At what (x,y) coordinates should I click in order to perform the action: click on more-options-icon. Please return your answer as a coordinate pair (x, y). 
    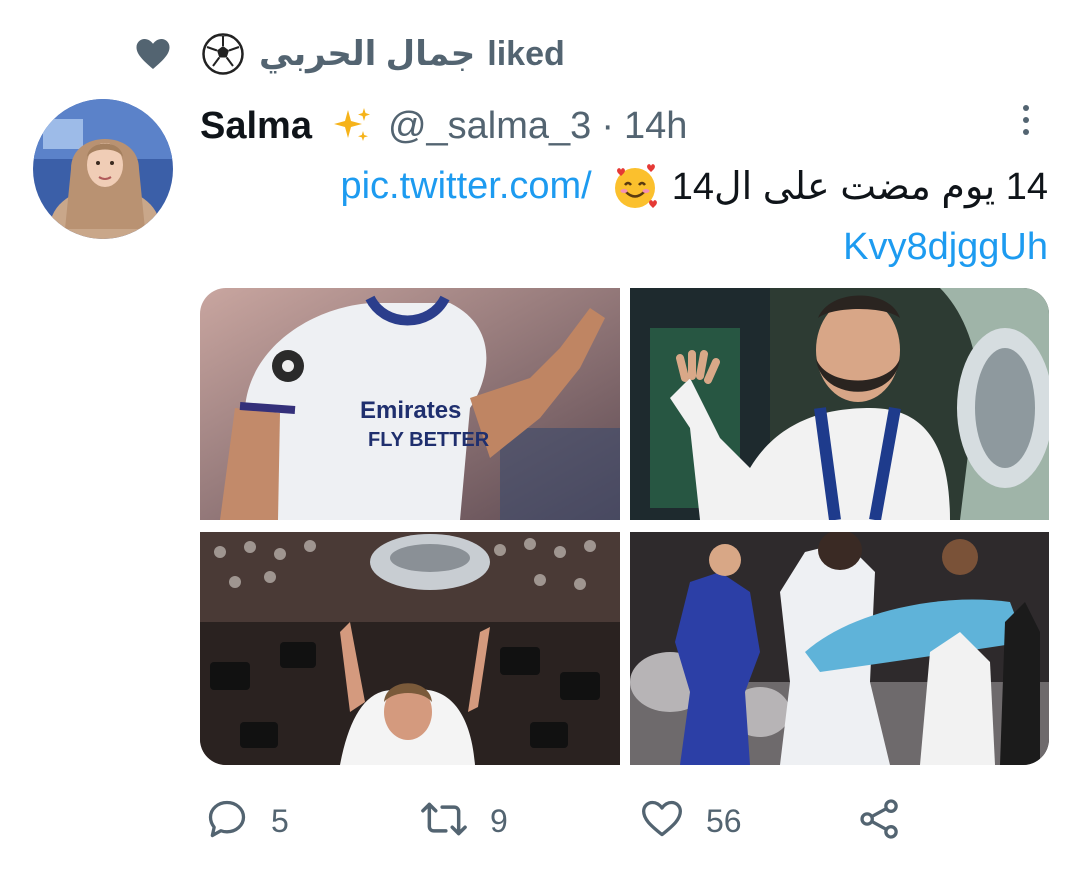
    Looking at the image, I should click on (1026, 120).